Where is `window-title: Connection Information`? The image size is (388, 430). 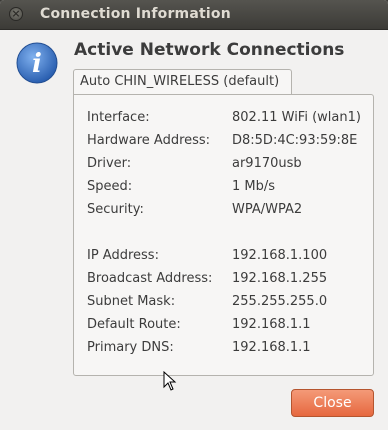
window-title: Connection Information is located at coordinates (135, 14).